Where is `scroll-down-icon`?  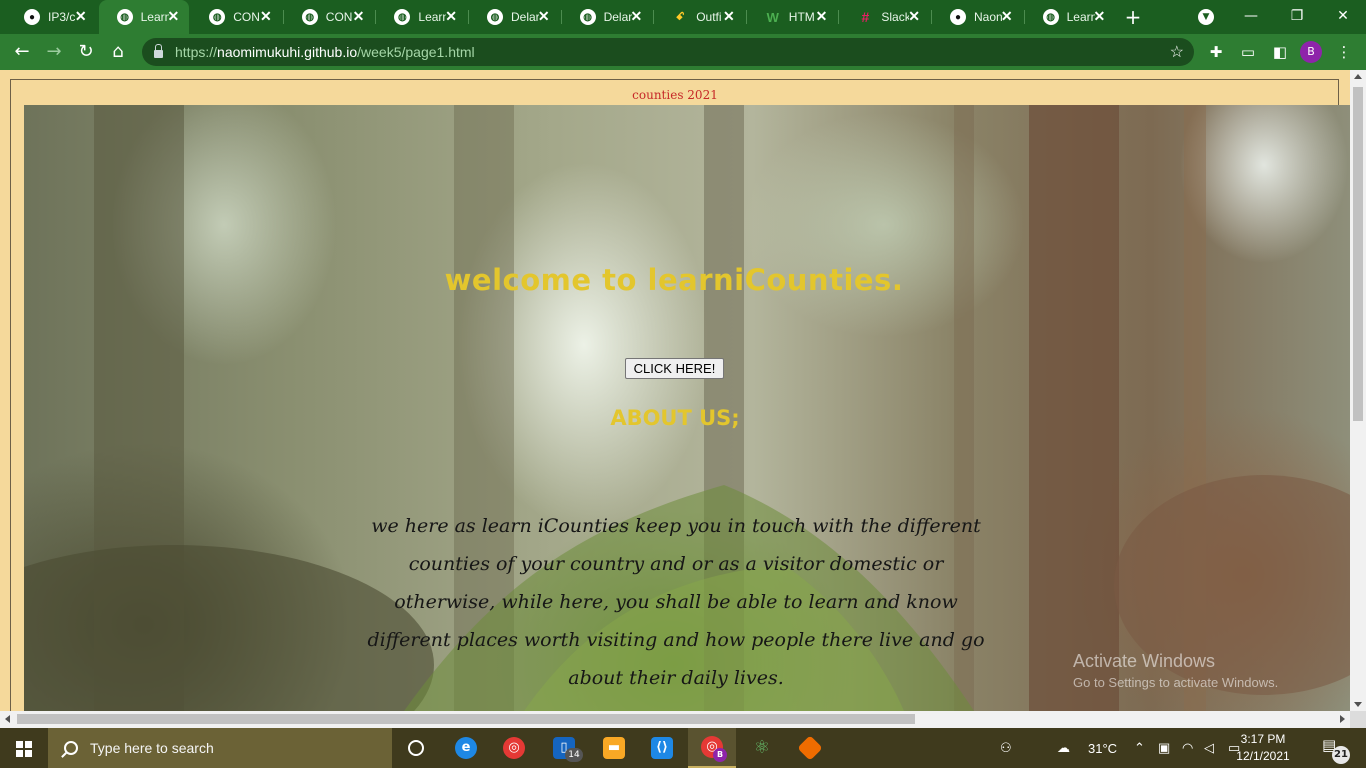 scroll-down-icon is located at coordinates (1358, 704).